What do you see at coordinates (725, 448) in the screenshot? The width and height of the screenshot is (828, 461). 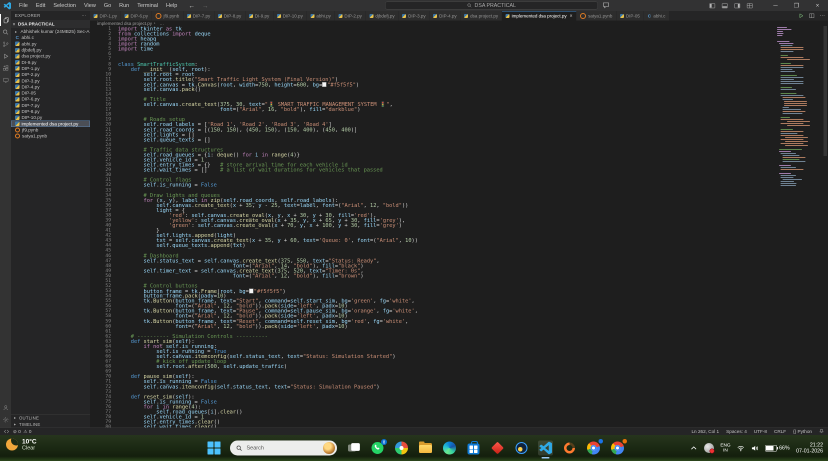 I see `language-indicator: ENG IN` at bounding box center [725, 448].